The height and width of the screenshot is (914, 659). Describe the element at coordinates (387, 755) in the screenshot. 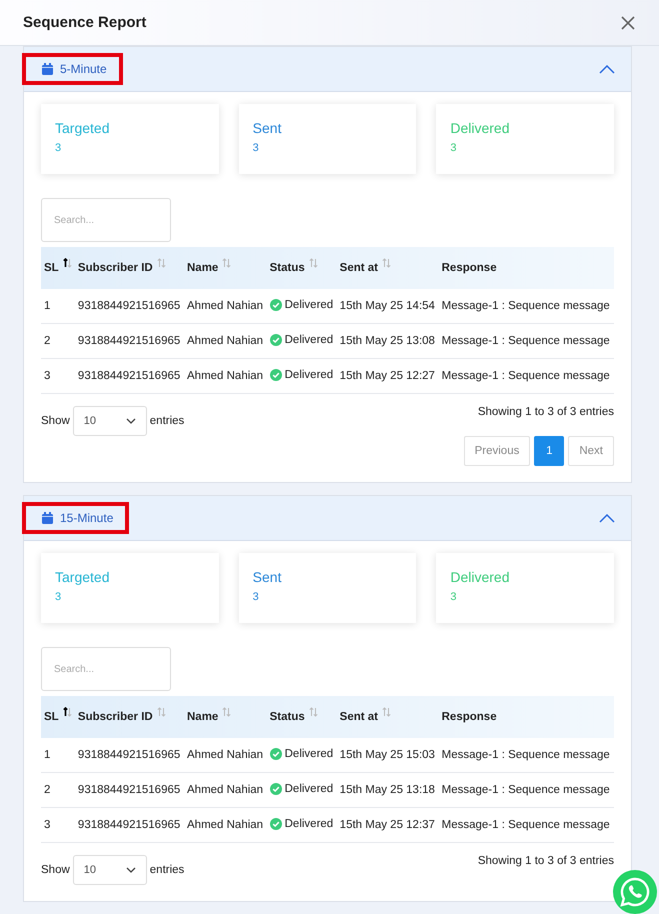

I see `table-cell: 15th May 25 15:03` at that location.